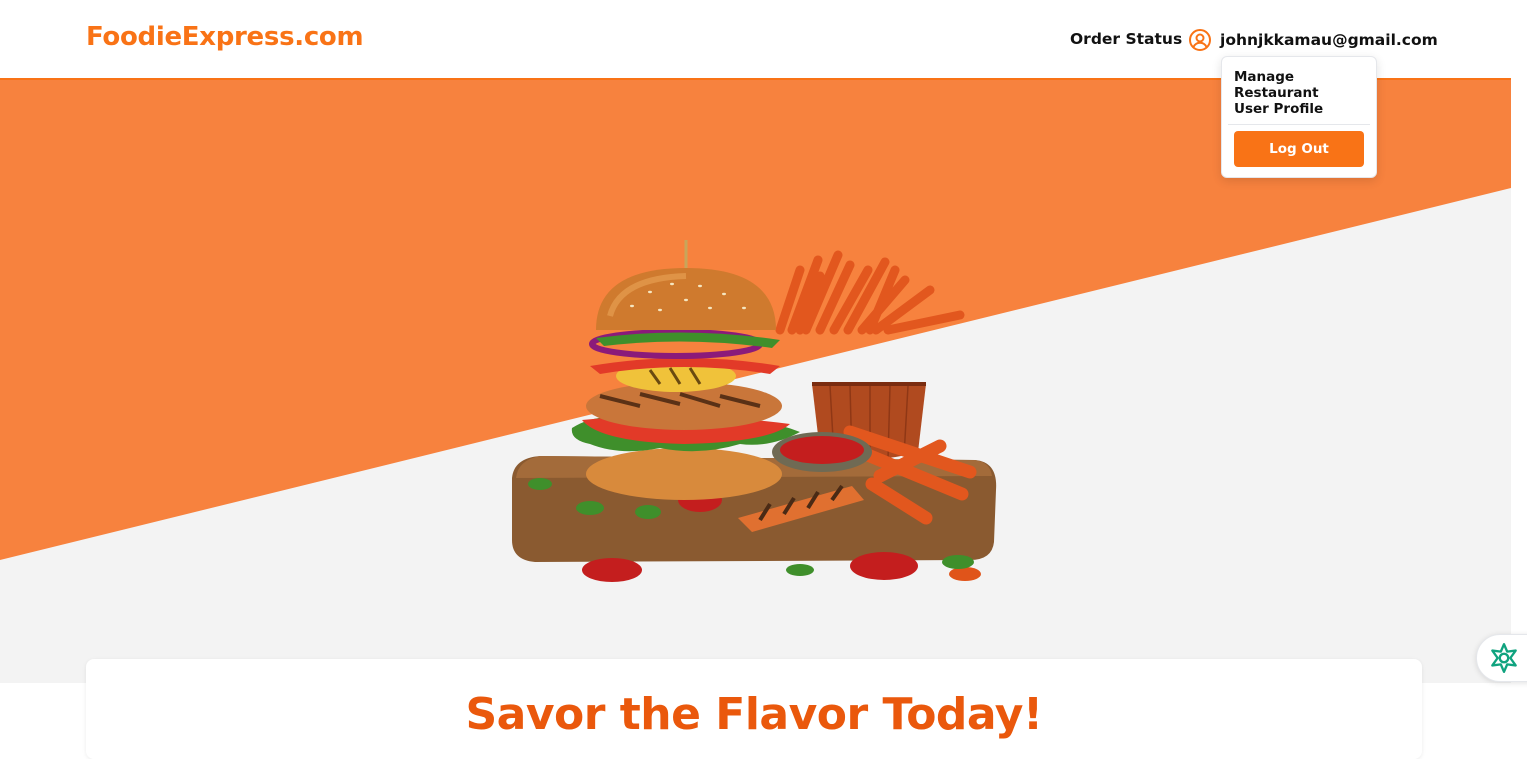 Image resolution: width=1527 pixels, height=759 pixels. What do you see at coordinates (754, 714) in the screenshot?
I see `hero-title: Savor the Flavor Today!` at bounding box center [754, 714].